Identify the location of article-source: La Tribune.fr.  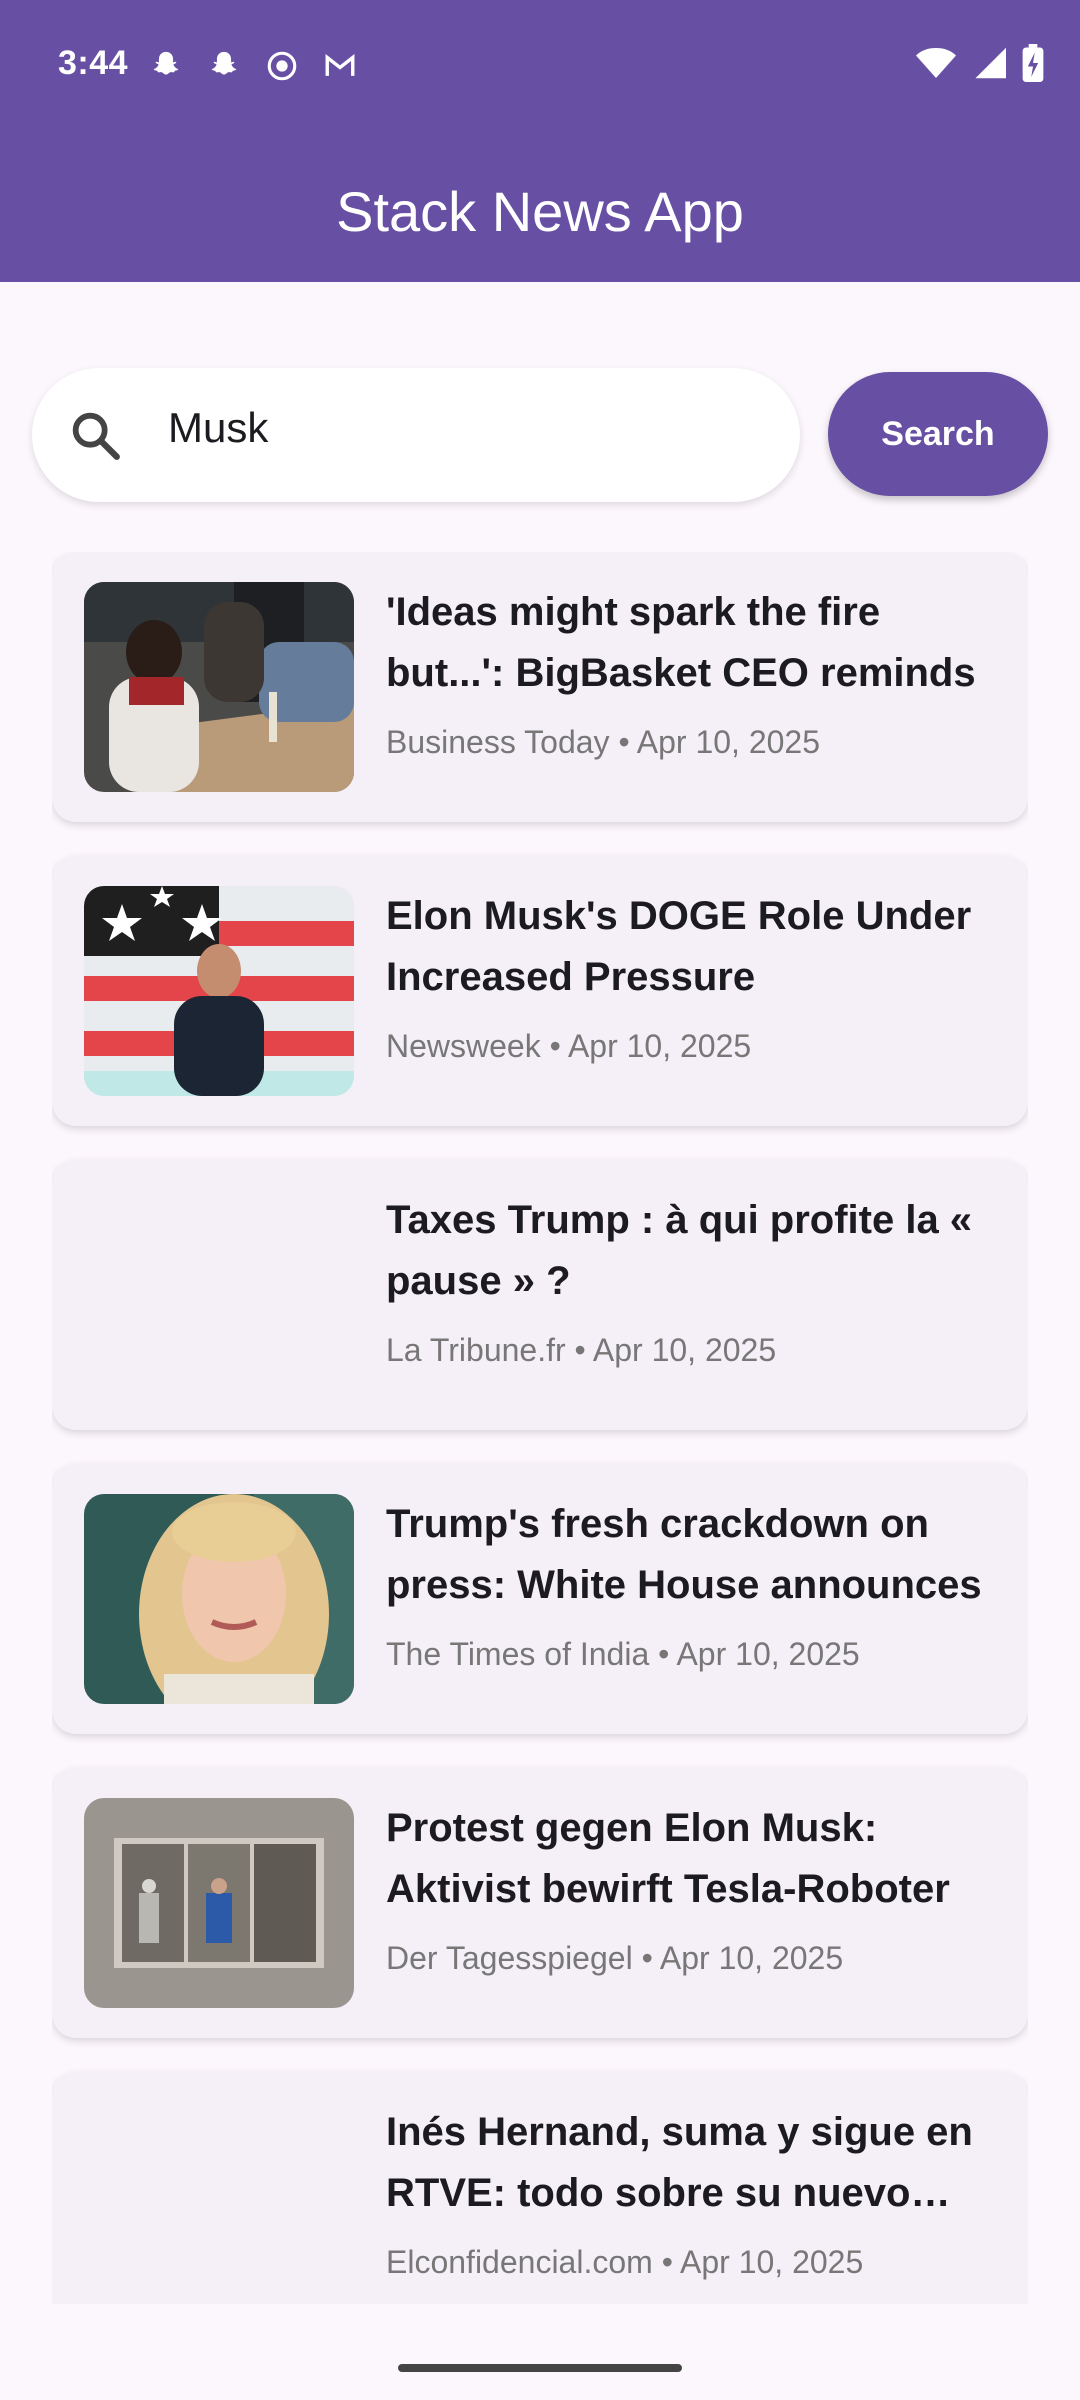
(476, 1350).